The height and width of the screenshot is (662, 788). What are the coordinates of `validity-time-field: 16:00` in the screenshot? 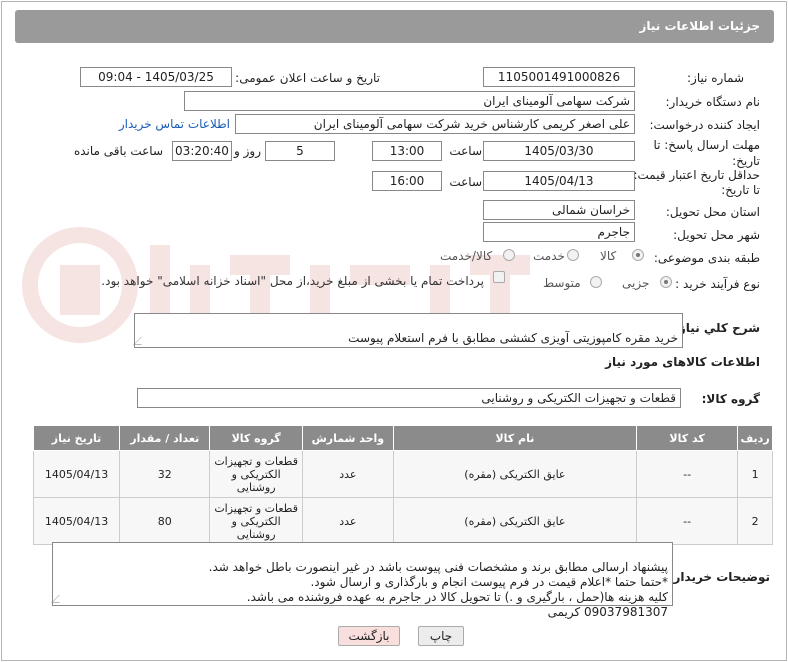 It's located at (407, 181).